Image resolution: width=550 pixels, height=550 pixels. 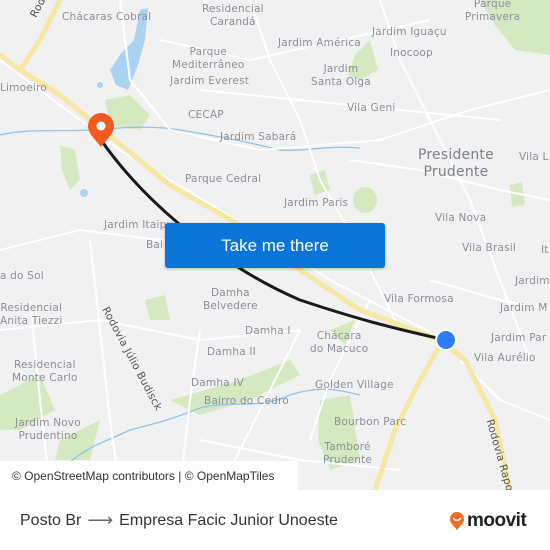 I want to click on map-label-bourbon-parc: Bourbon Parc, so click(x=370, y=422).